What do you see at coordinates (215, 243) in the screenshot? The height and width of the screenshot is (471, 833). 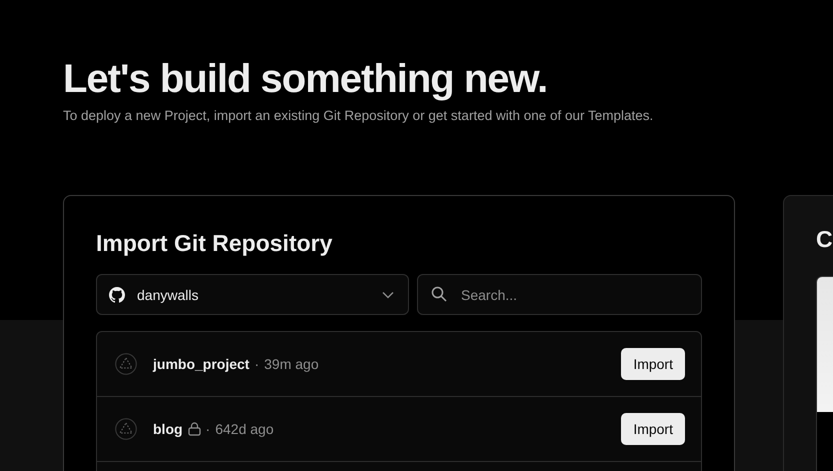 I see `card-title: Import Git Repository` at bounding box center [215, 243].